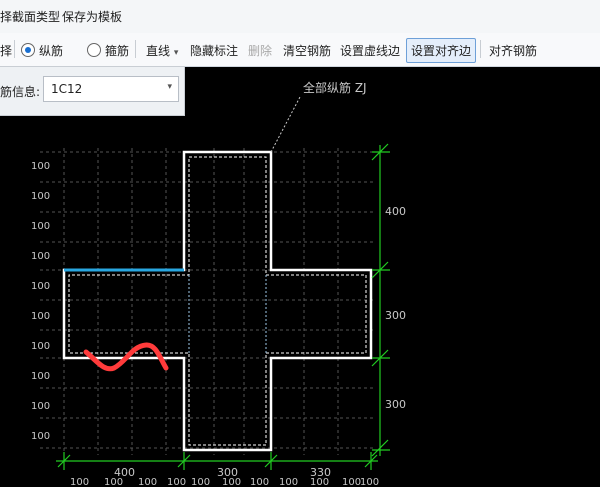  What do you see at coordinates (395, 211) in the screenshot?
I see `right-dim-label: 400` at bounding box center [395, 211].